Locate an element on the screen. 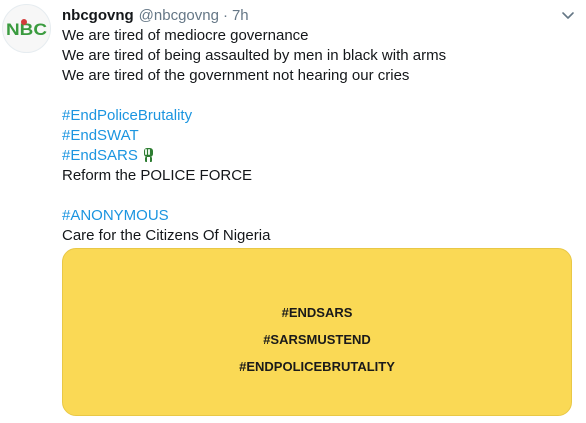  timestamp: 7h is located at coordinates (240, 15).